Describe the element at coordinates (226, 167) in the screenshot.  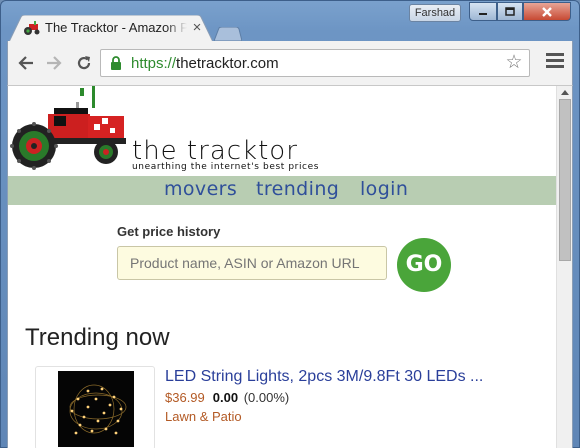
I see `brand-tagline: unearthing the internet's best prices` at that location.